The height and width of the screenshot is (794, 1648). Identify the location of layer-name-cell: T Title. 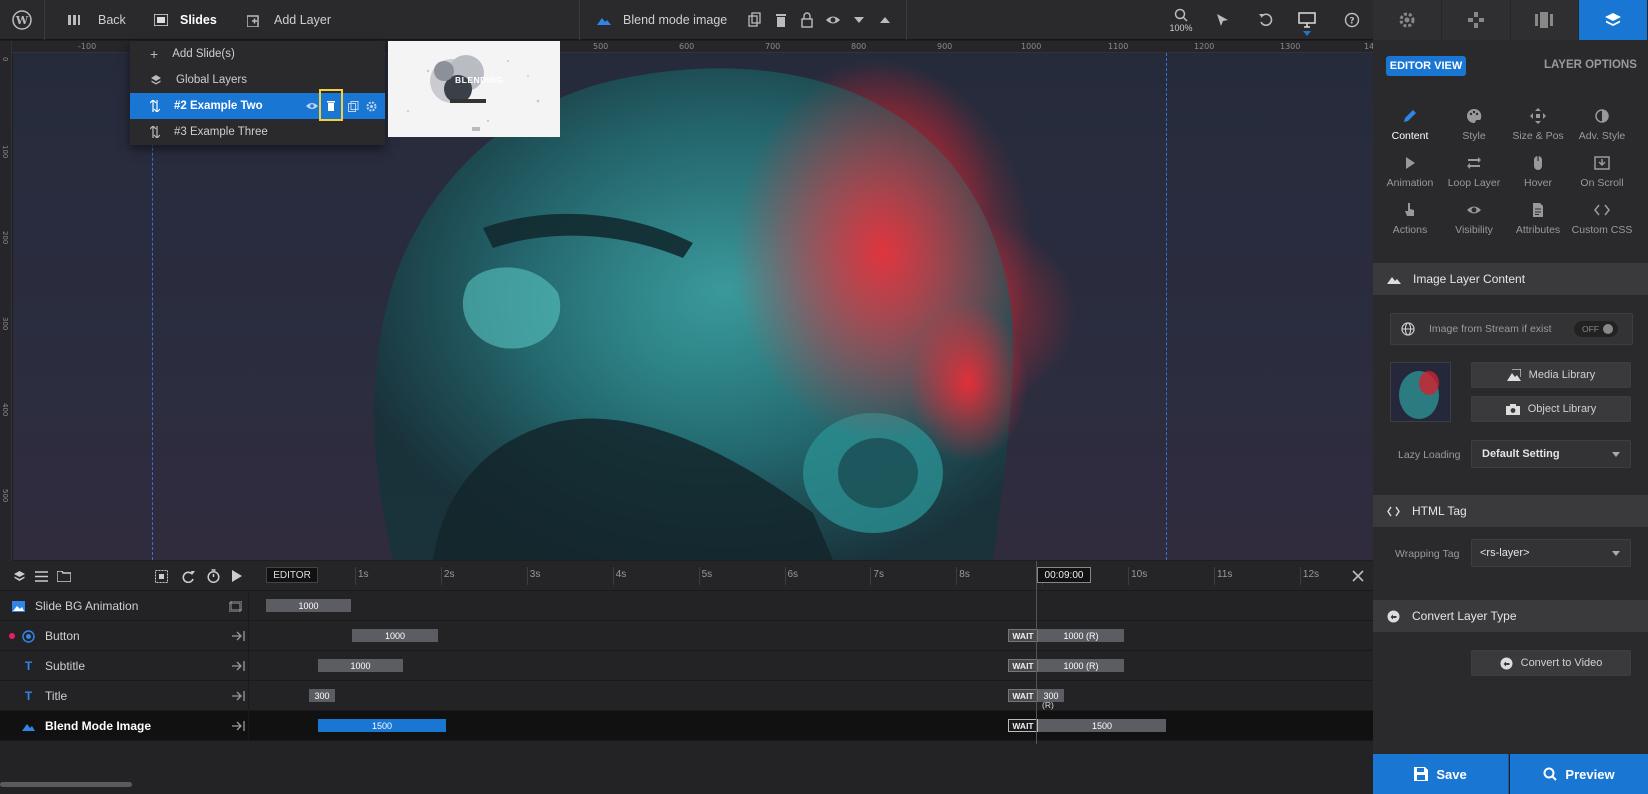
(124, 696).